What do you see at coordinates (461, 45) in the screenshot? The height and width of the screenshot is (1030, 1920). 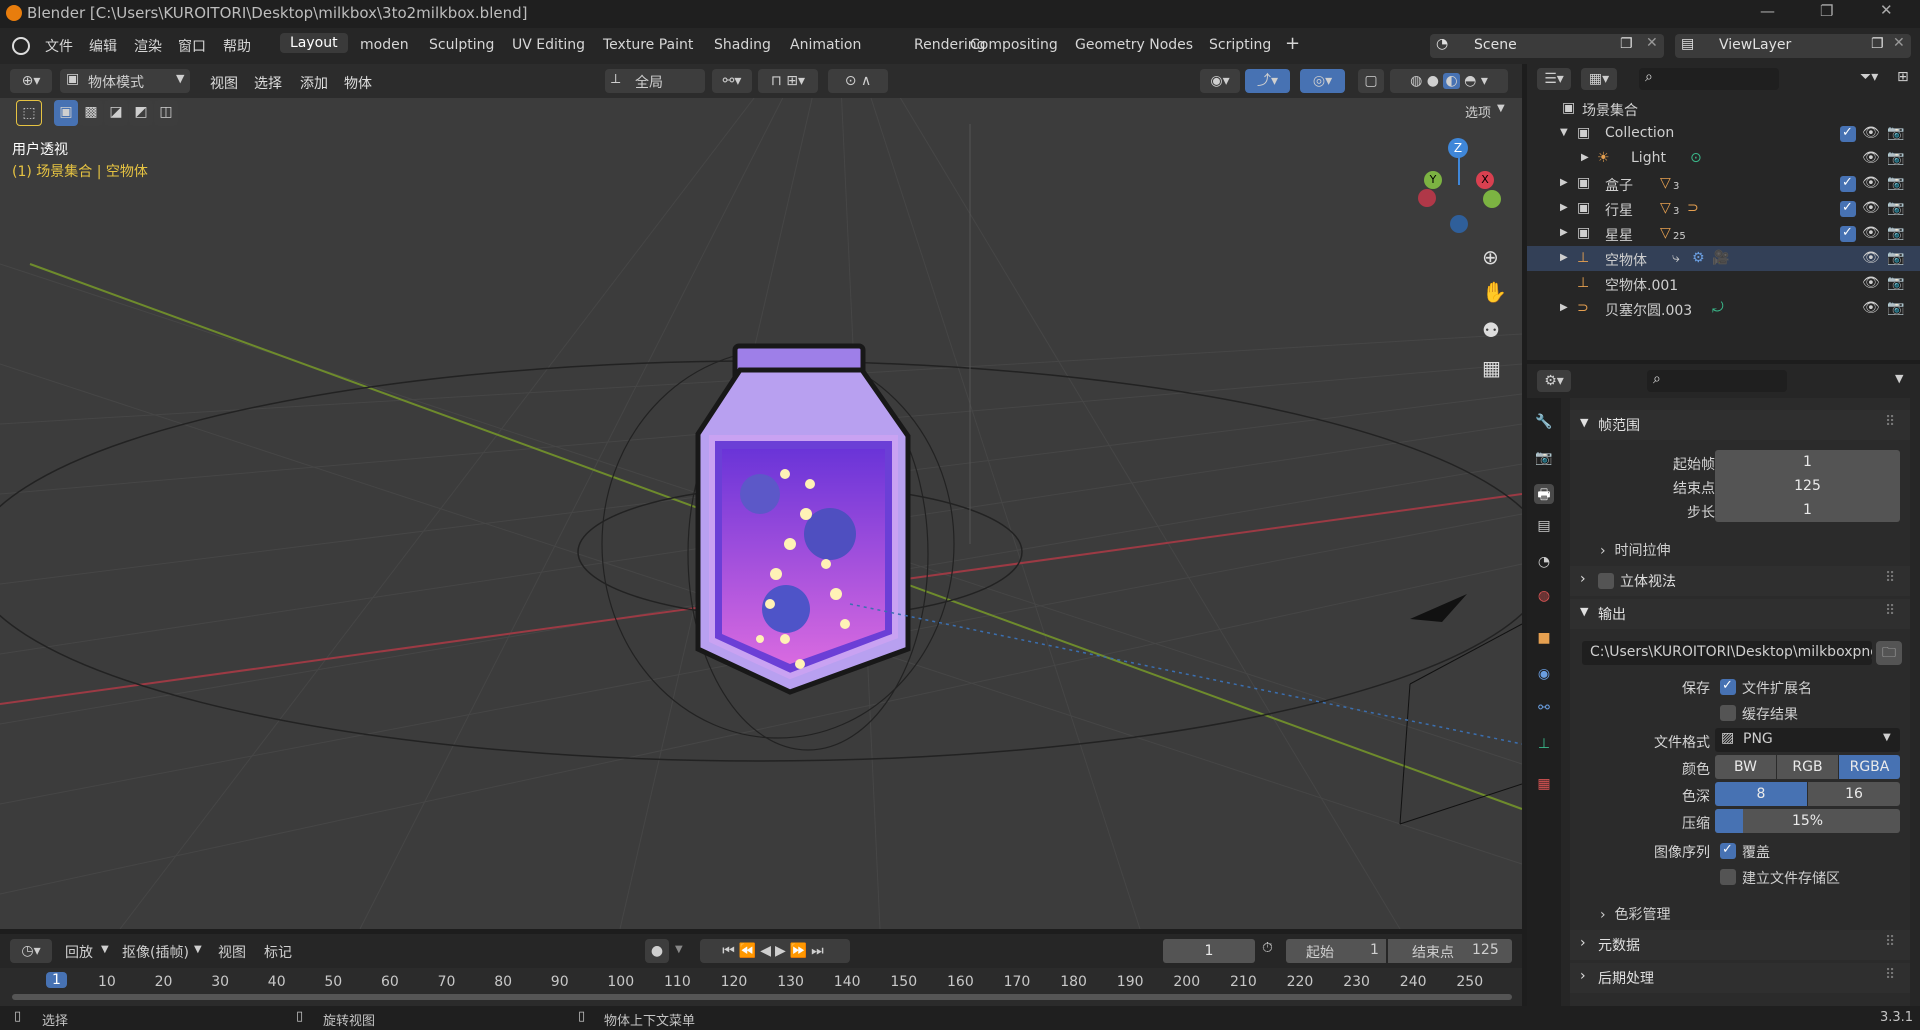 I see `tab-sculpting: Sculpting` at bounding box center [461, 45].